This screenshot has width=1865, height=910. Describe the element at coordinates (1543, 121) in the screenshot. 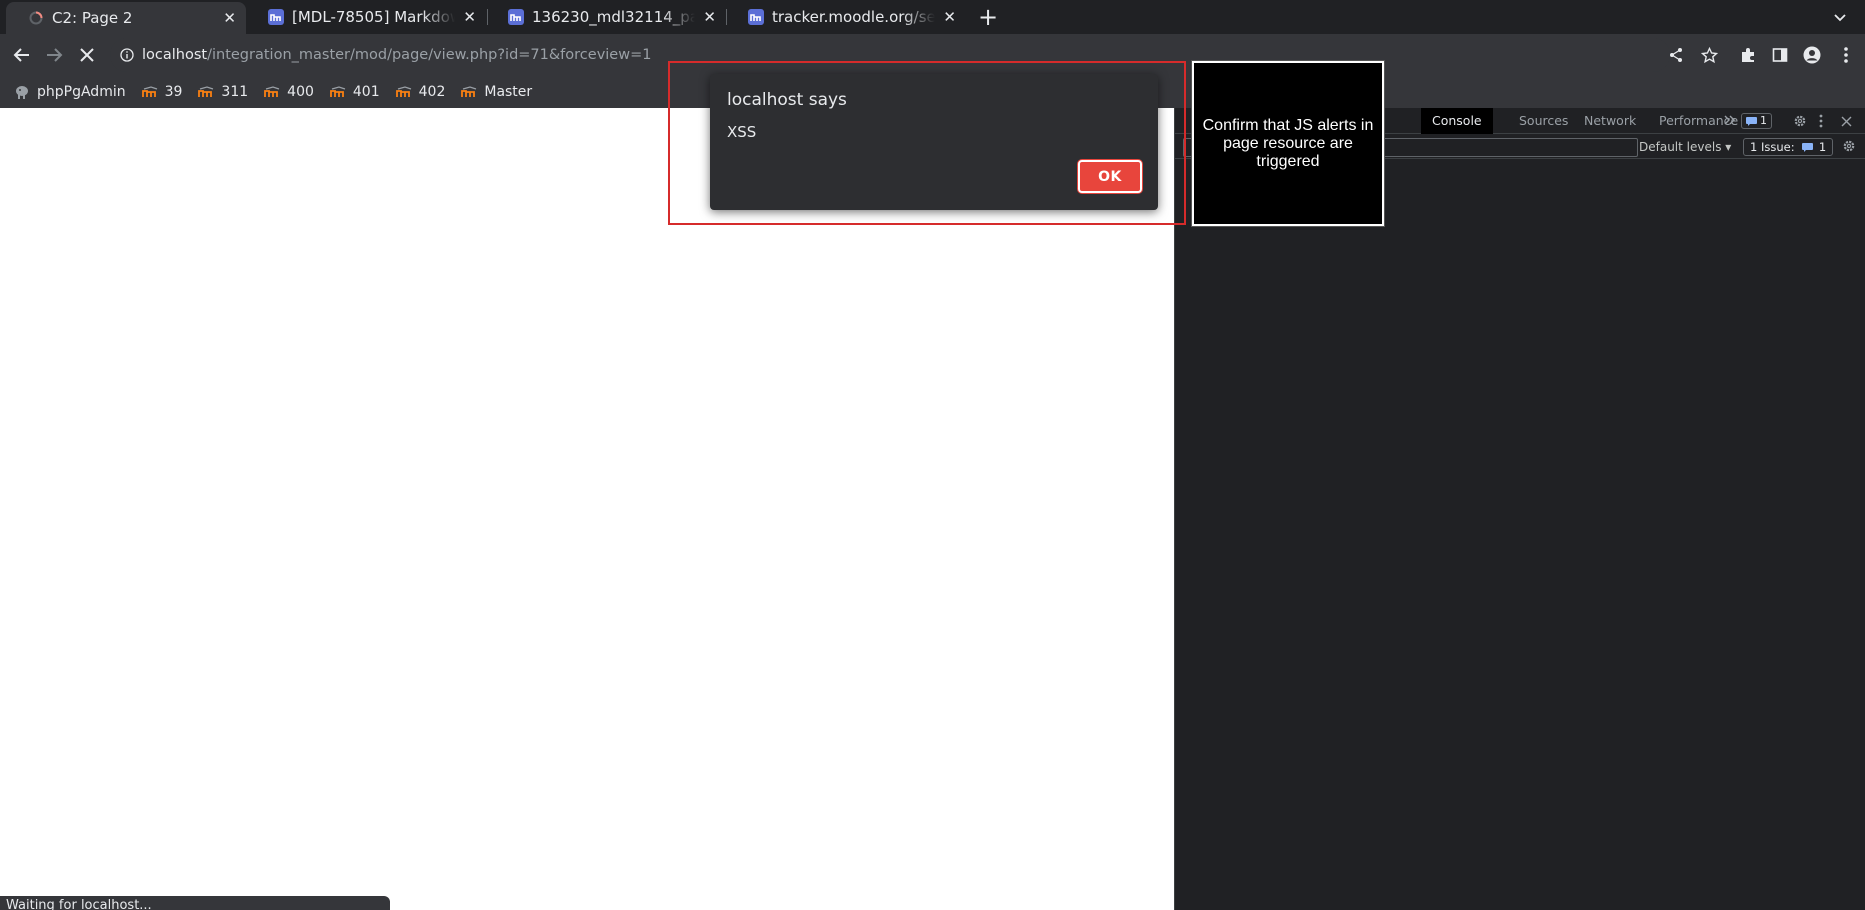

I see `devtools-tab-sources: Sources` at that location.